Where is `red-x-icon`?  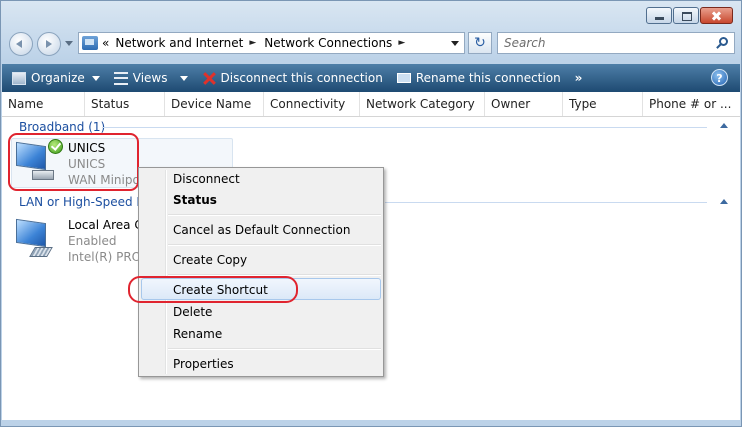
red-x-icon is located at coordinates (209, 78).